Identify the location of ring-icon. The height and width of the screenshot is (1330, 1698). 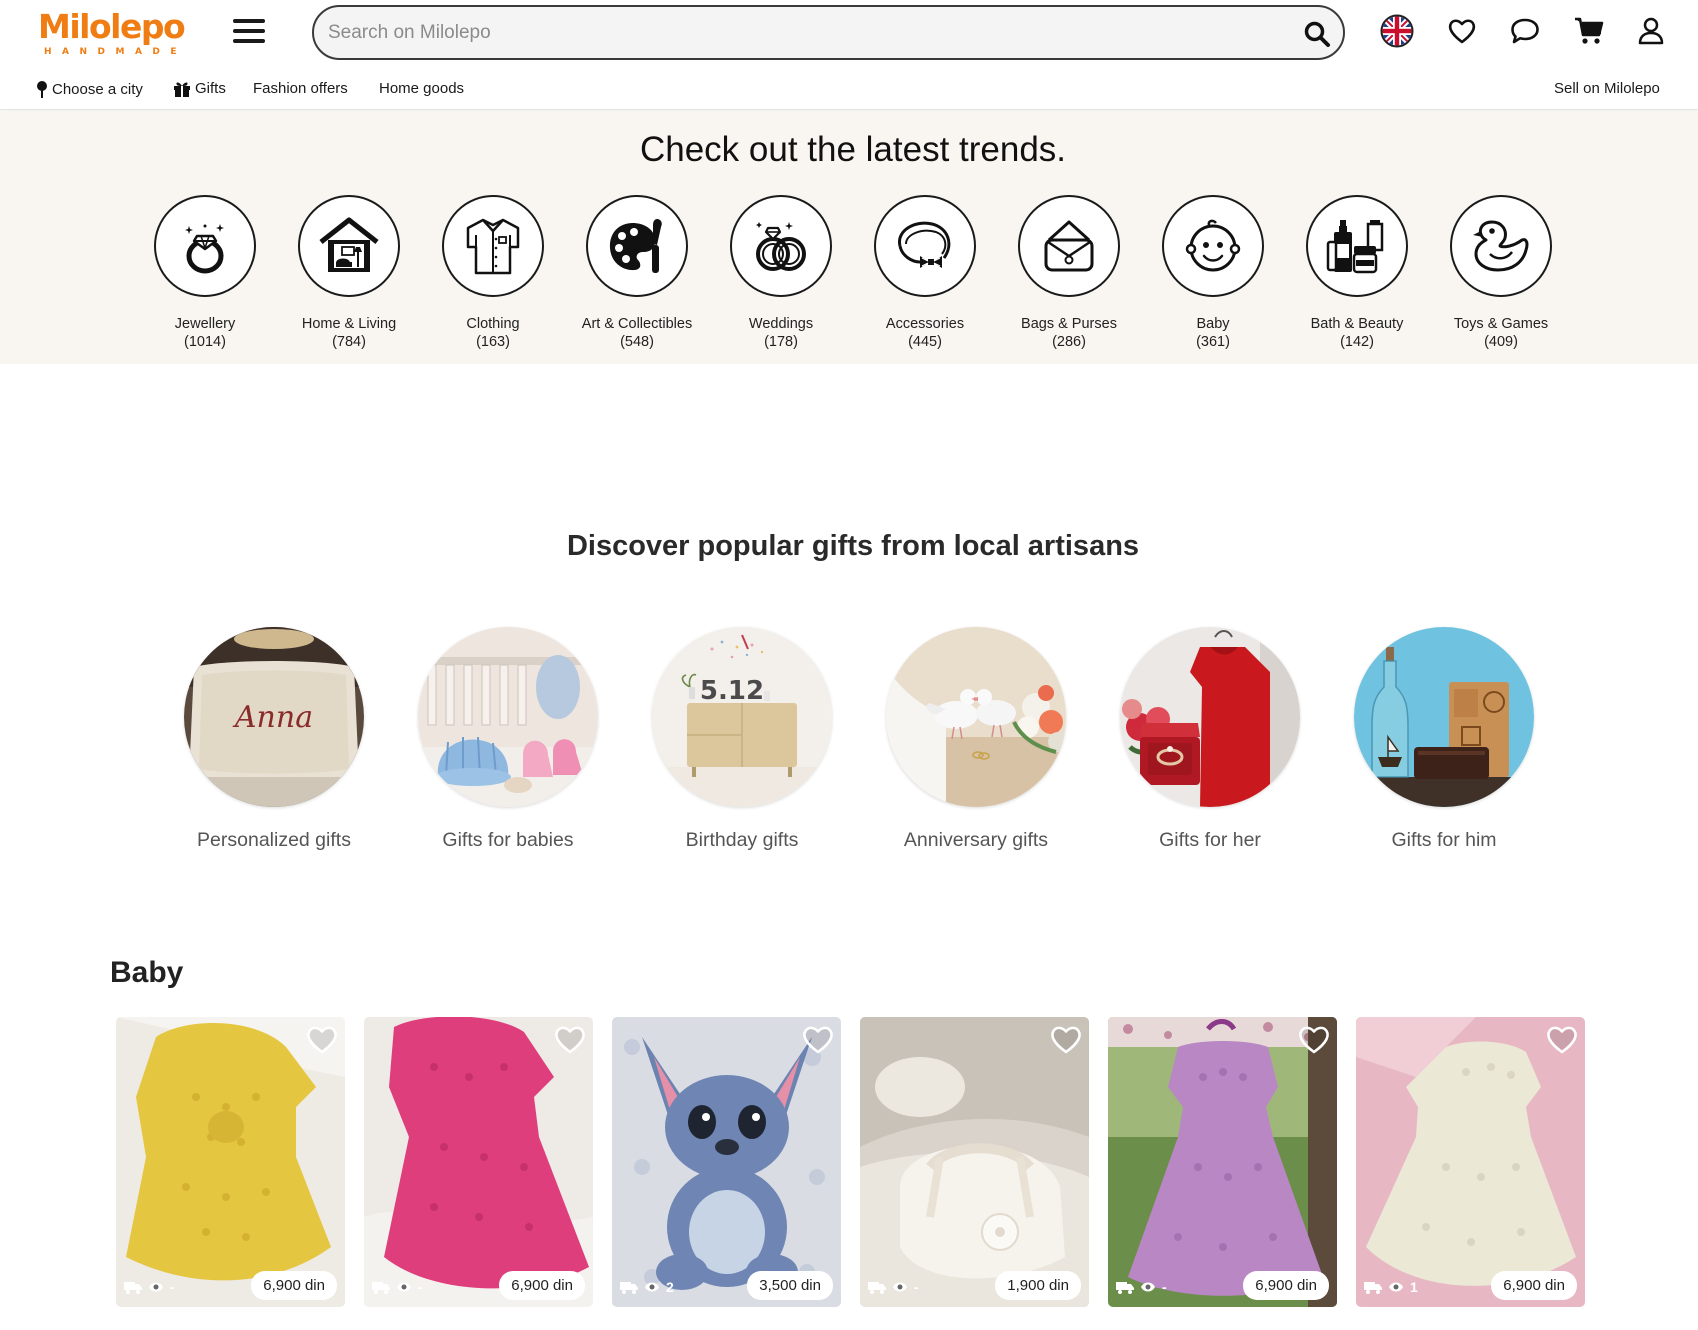
(205, 246).